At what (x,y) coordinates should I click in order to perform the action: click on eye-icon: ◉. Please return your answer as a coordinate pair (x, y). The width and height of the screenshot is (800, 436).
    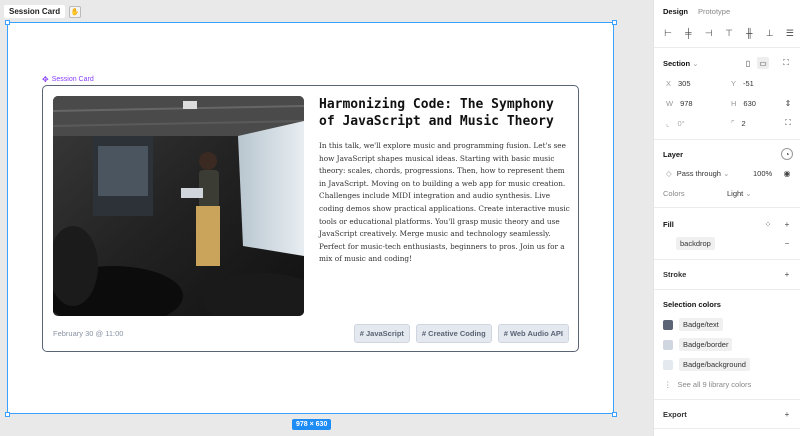
    Looking at the image, I should click on (787, 173).